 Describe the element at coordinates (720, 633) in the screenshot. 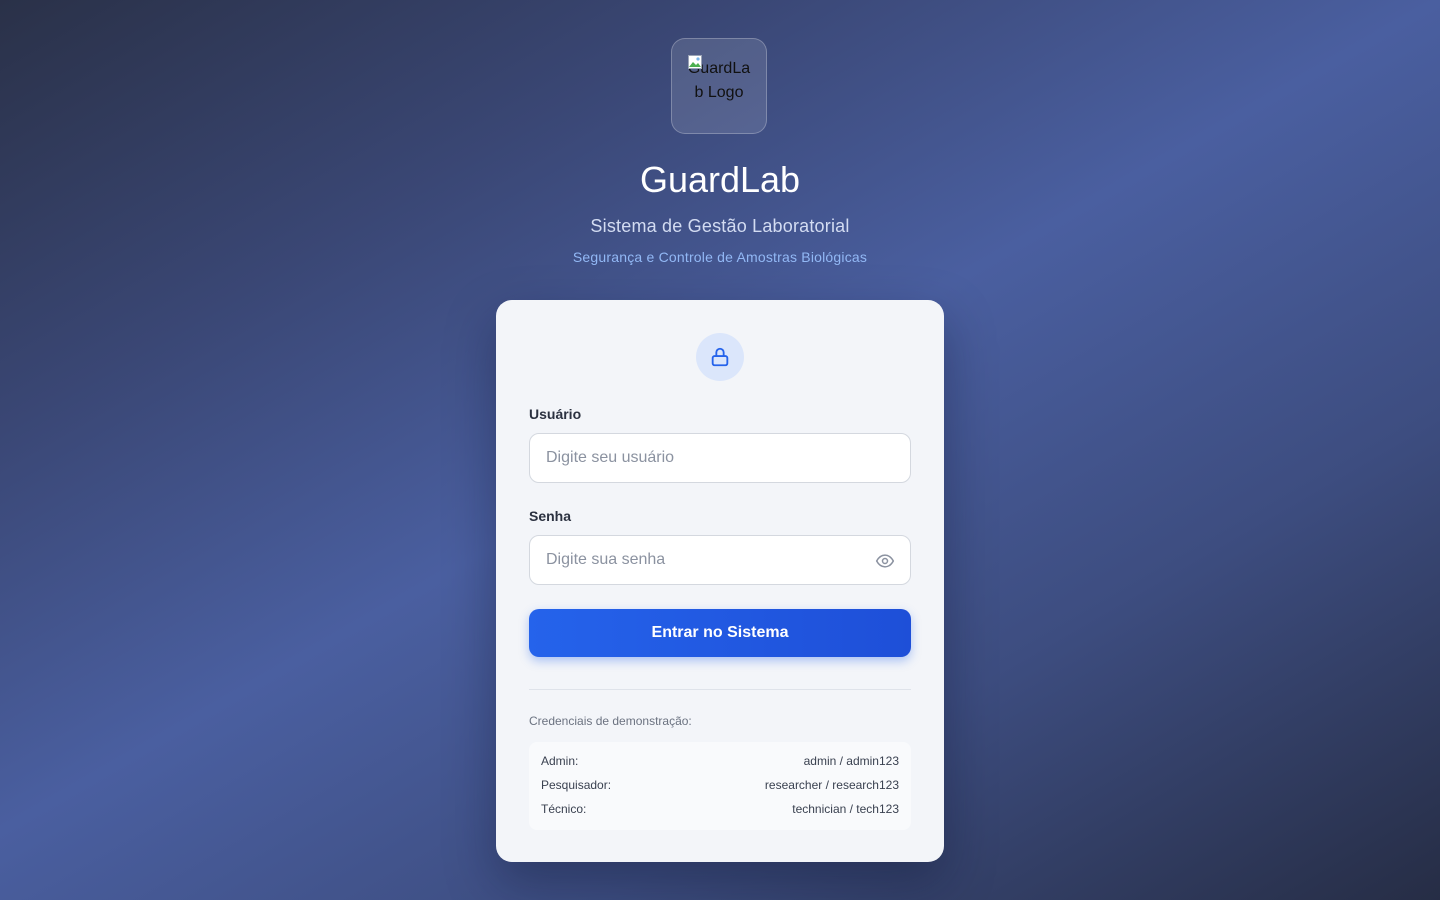

I see `login-submit-button: Entrar no Sistema` at that location.